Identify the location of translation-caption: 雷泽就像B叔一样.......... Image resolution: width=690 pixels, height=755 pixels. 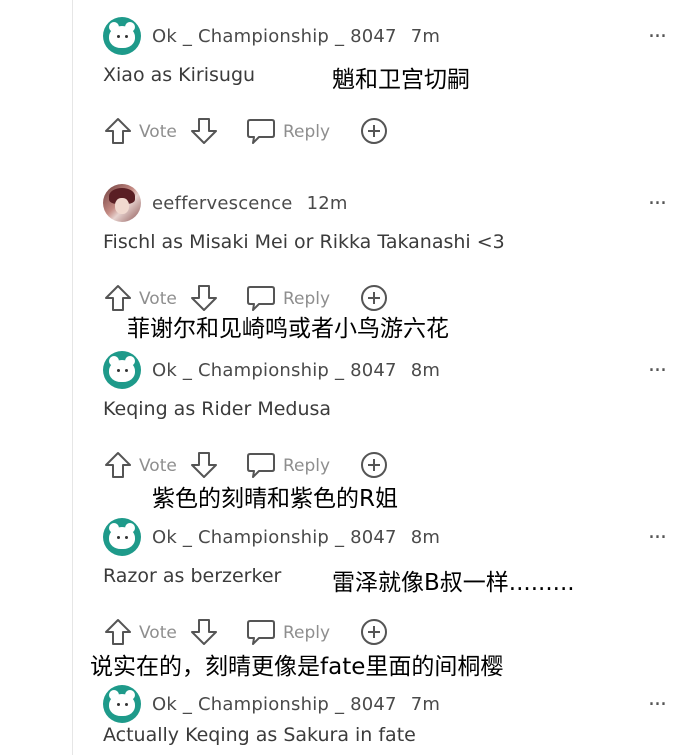
(453, 583).